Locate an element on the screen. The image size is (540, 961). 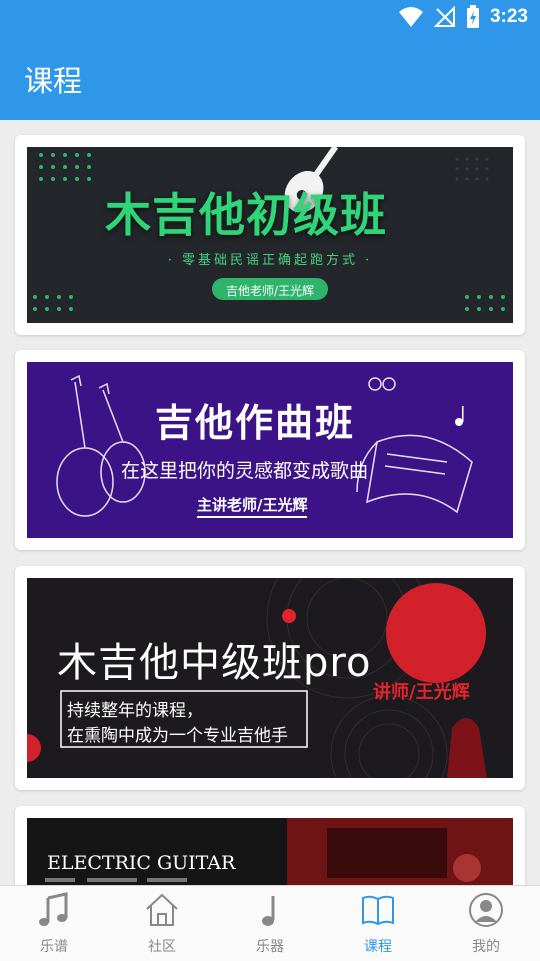
tab-community: 社区 is located at coordinates (162, 923).